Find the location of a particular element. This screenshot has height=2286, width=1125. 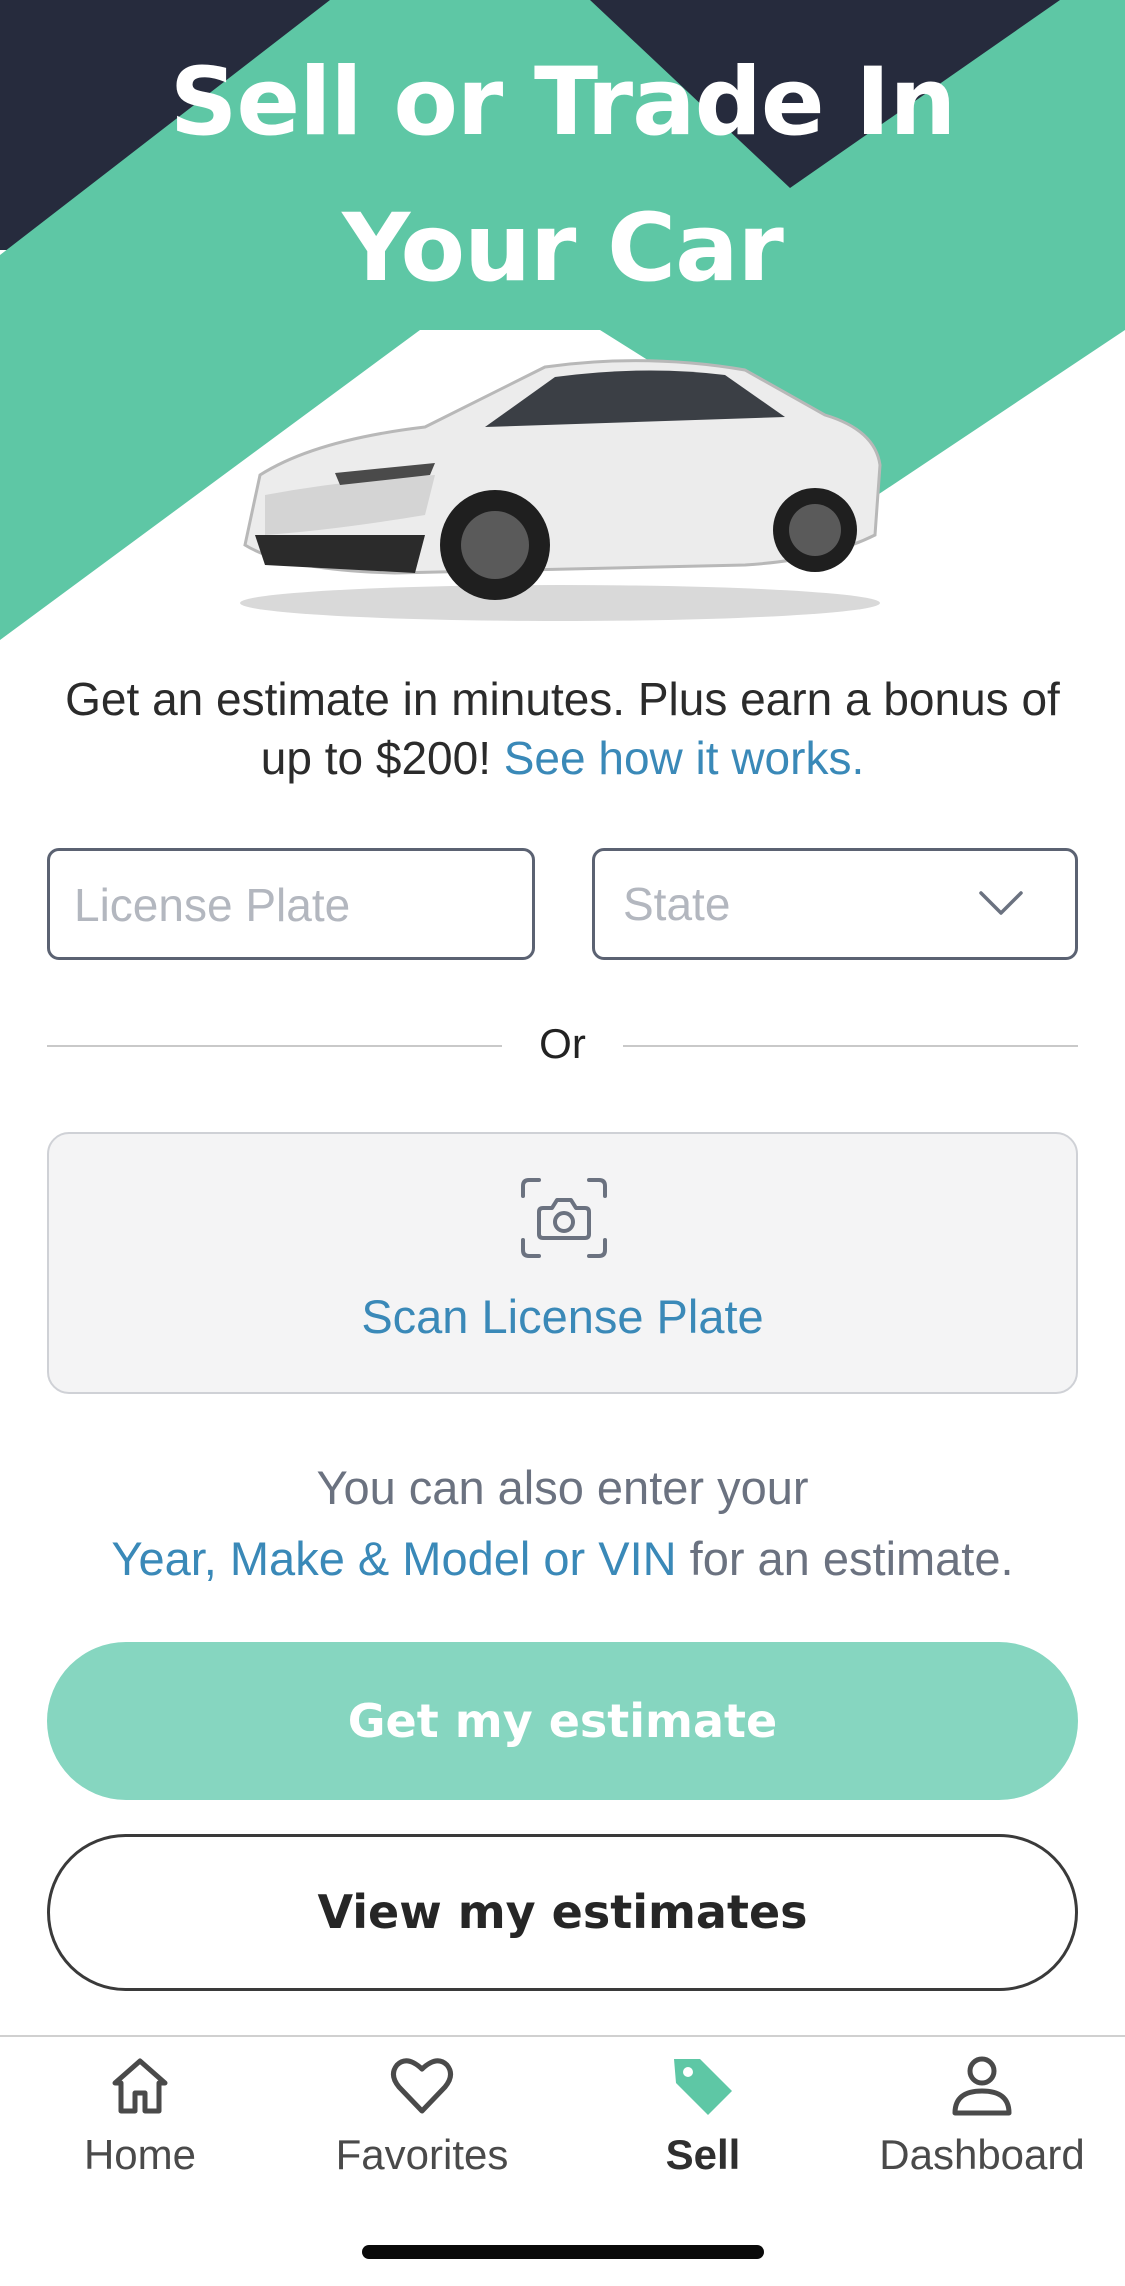

heart-icon is located at coordinates (422, 2086).